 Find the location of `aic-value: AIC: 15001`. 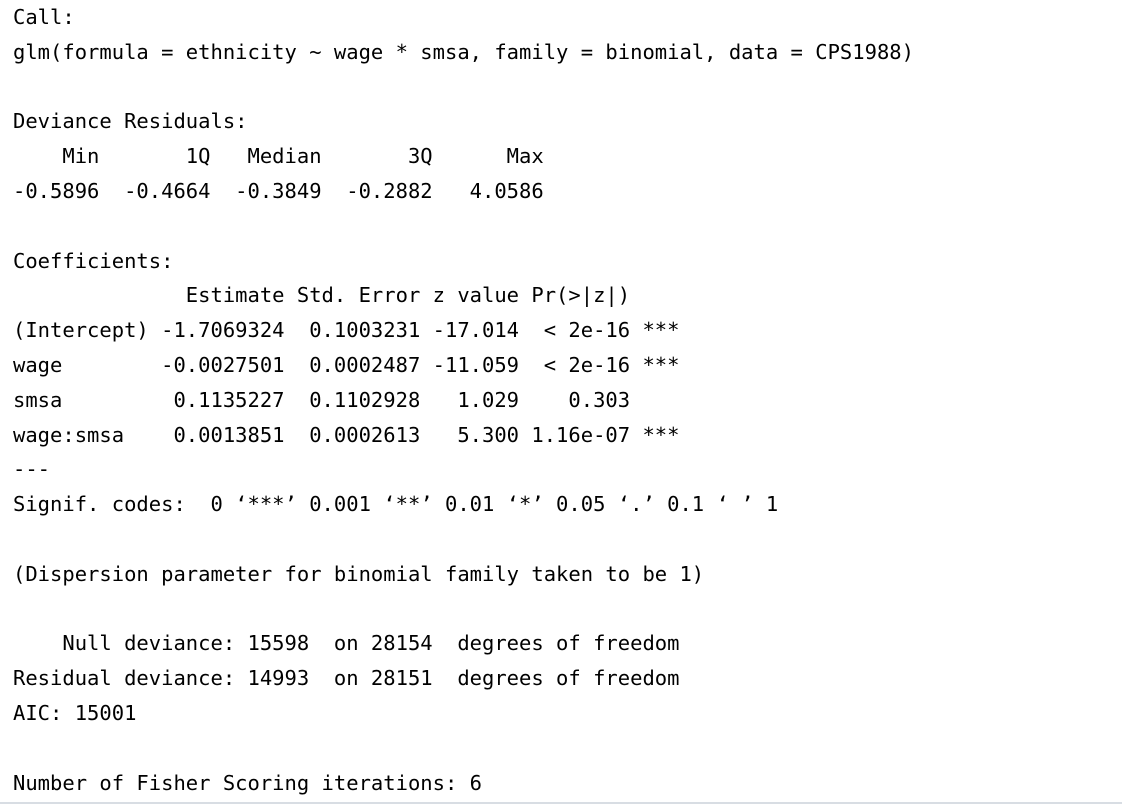

aic-value: AIC: 15001 is located at coordinates (75, 712).